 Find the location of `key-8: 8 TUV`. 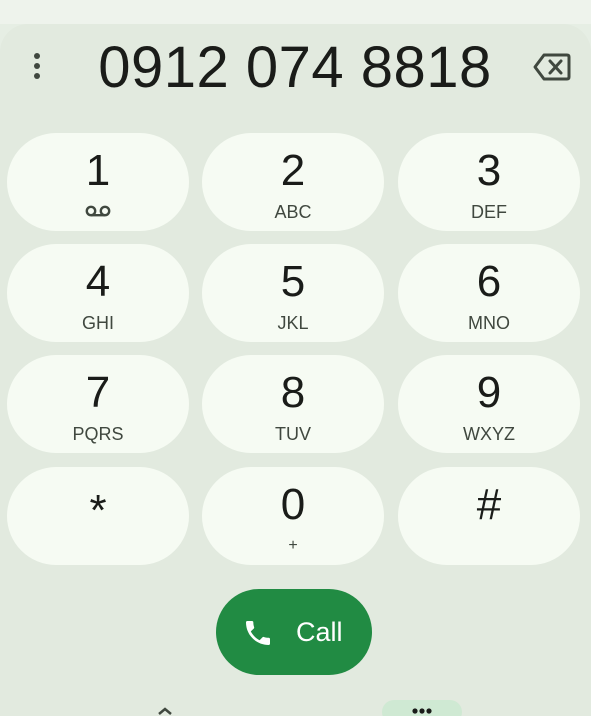

key-8: 8 TUV is located at coordinates (293, 404).